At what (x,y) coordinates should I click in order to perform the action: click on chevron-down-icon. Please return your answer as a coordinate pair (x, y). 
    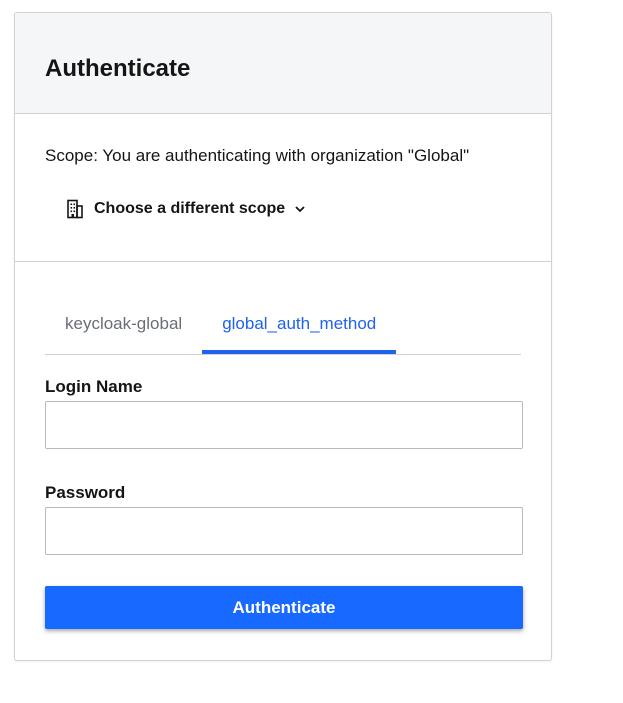
    Looking at the image, I should click on (300, 209).